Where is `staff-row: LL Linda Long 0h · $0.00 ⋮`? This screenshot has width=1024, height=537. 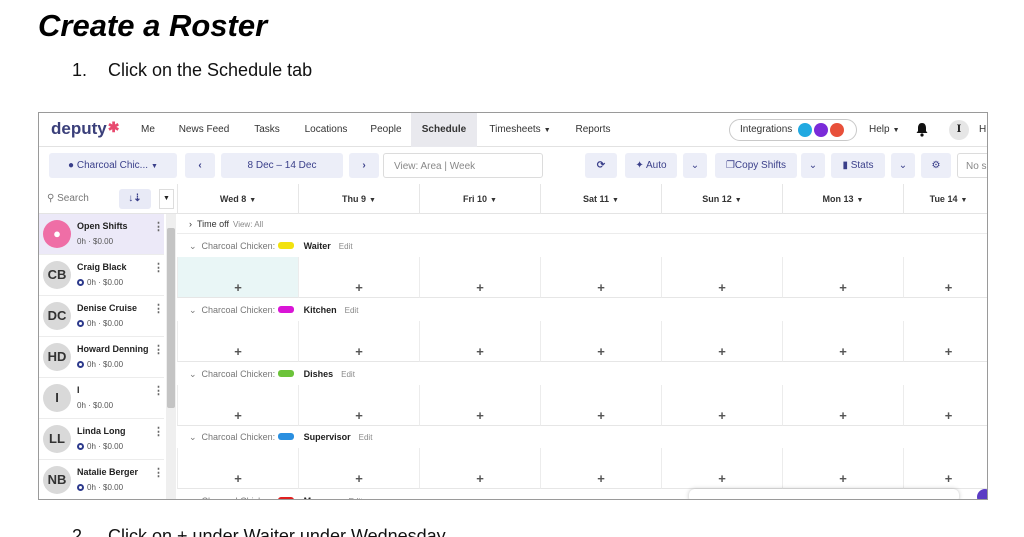 staff-row: LL Linda Long 0h · $0.00 ⋮ is located at coordinates (101, 439).